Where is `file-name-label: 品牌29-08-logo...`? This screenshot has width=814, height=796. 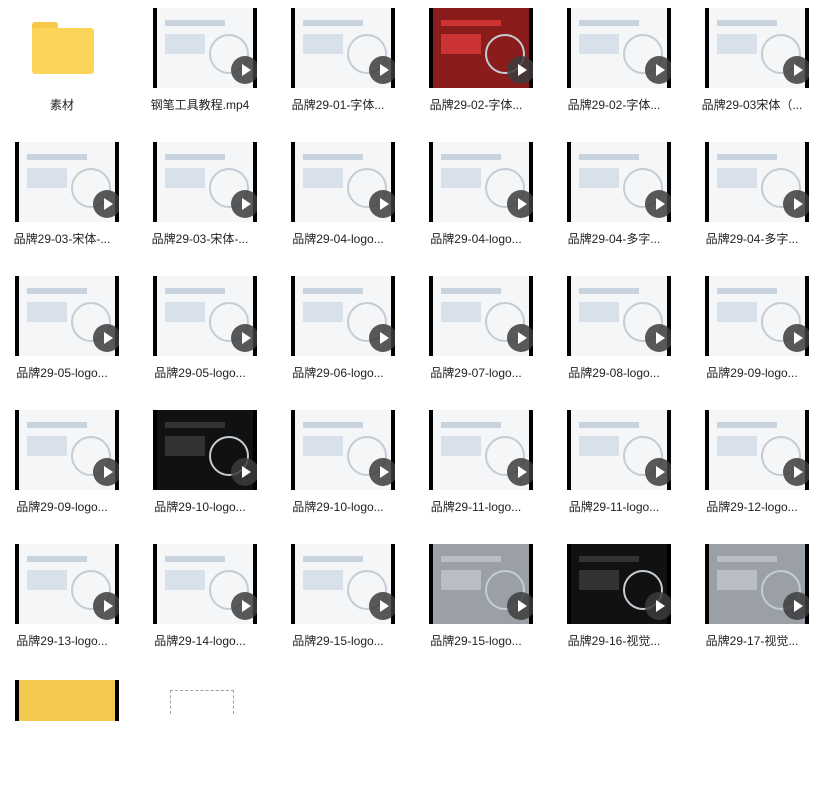
file-name-label: 品牌29-08-logo... is located at coordinates (614, 373).